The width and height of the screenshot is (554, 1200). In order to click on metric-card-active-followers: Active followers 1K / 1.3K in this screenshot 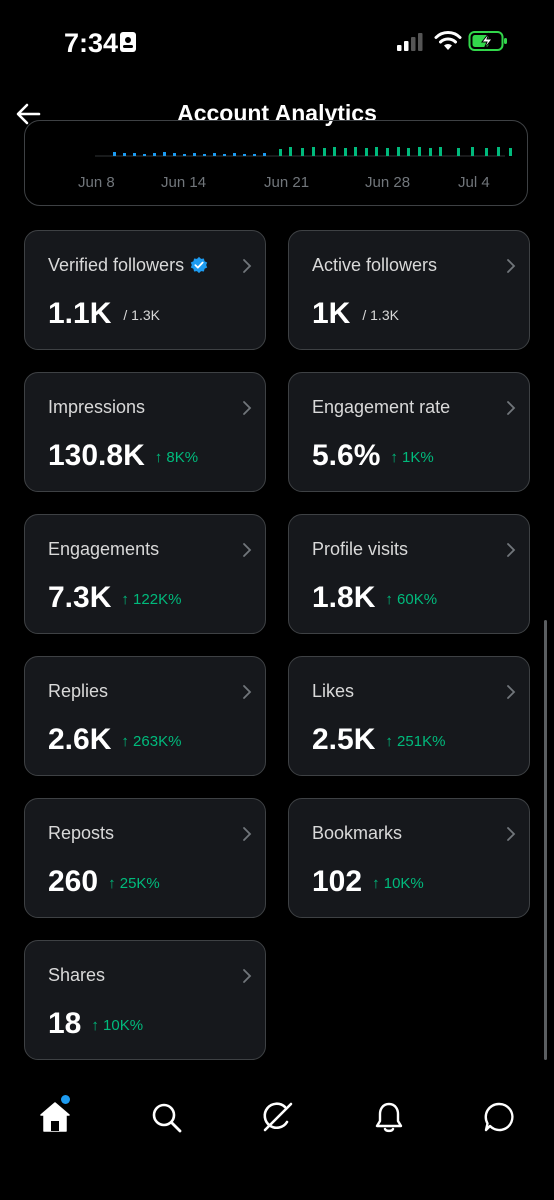, I will do `click(409, 290)`.